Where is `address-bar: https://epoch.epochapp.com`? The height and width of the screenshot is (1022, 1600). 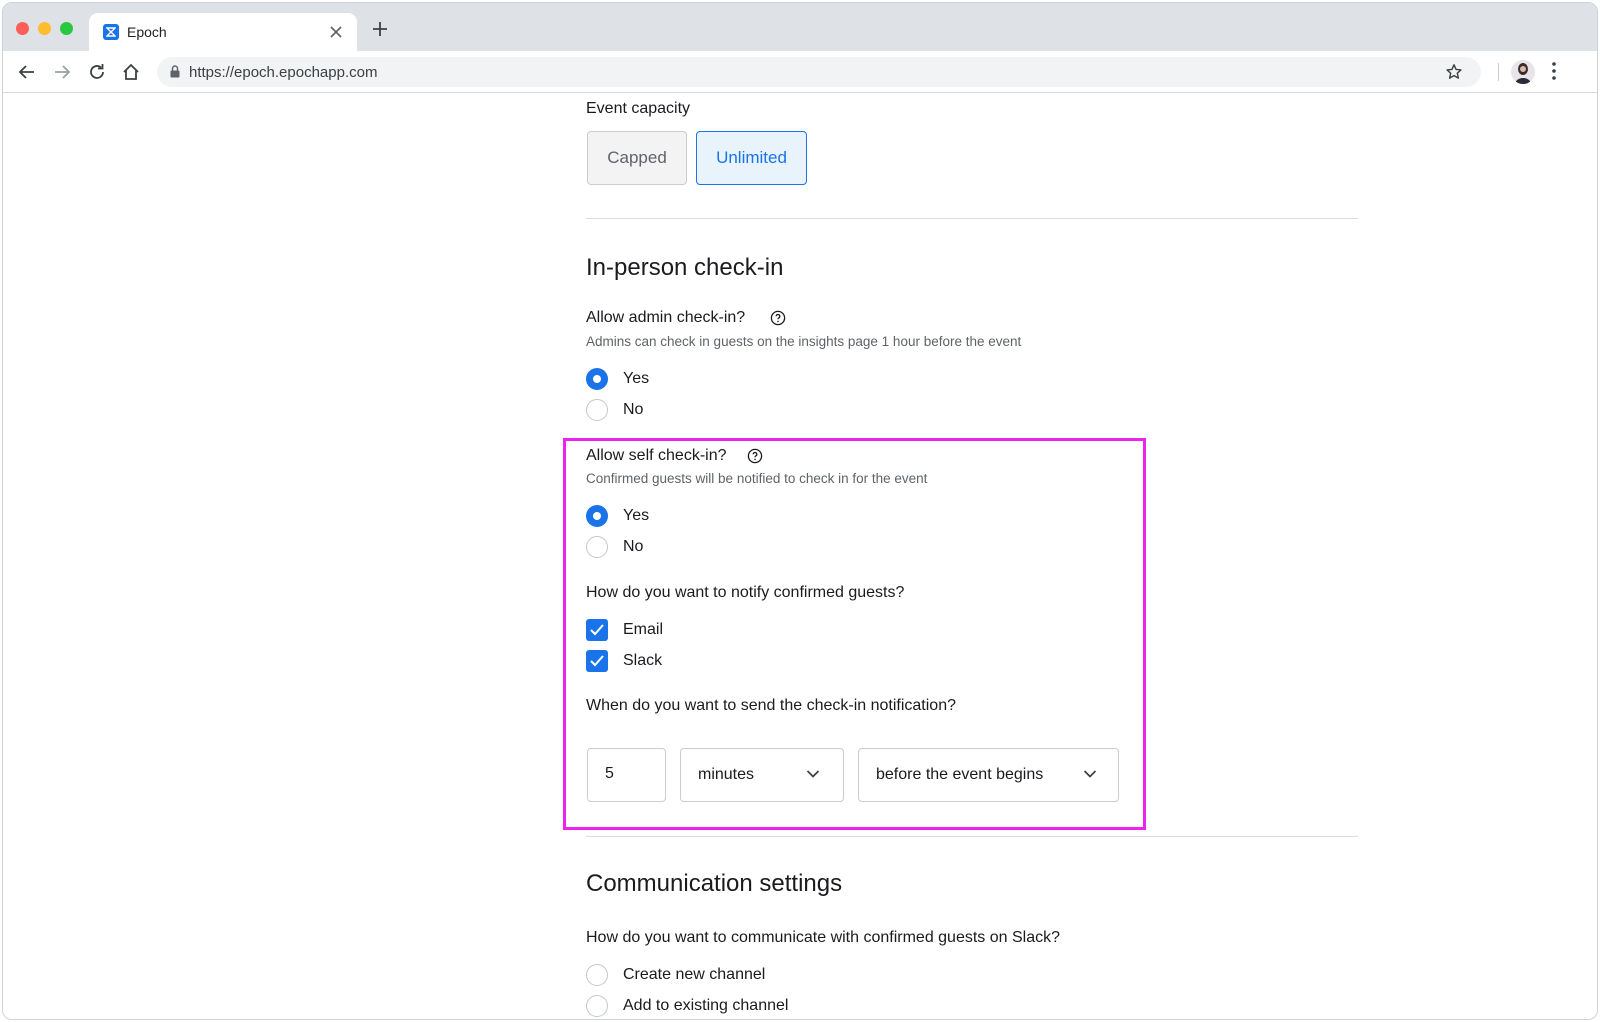 address-bar: https://epoch.epochapp.com is located at coordinates (819, 72).